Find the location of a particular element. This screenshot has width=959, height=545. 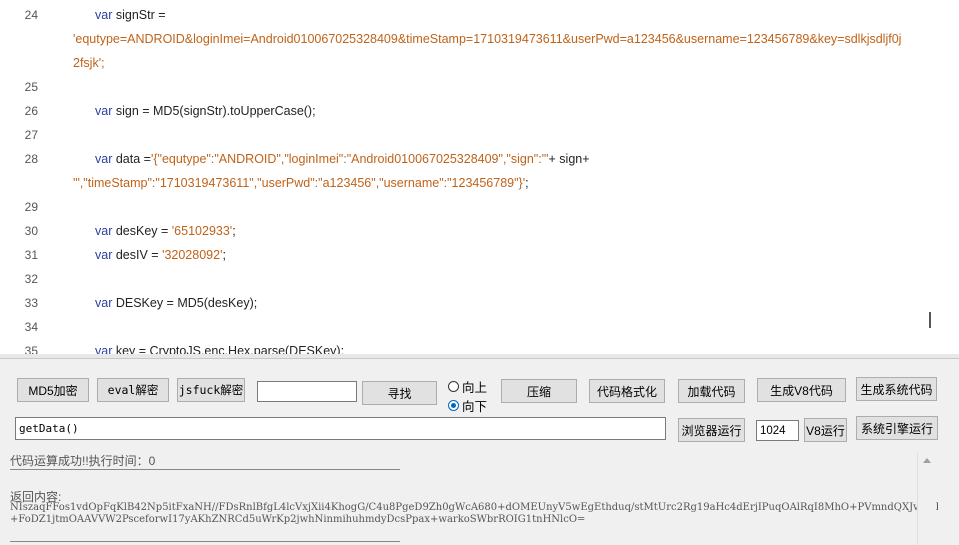

system-engine-run-button: 系统引擎运行 is located at coordinates (897, 428).